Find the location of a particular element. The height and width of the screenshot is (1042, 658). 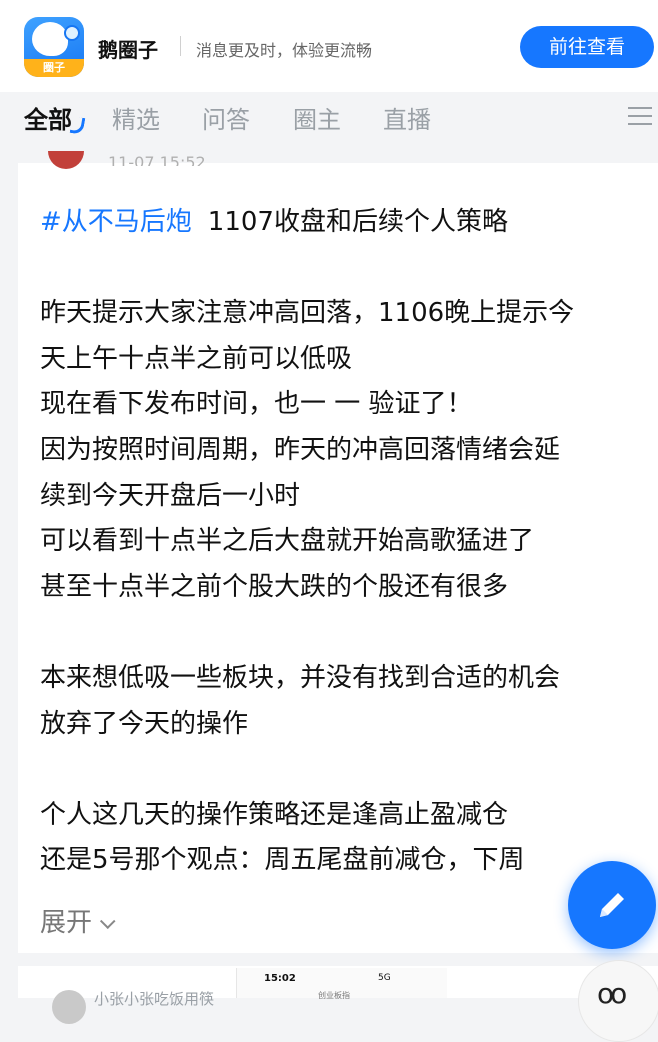

app-logo-tag: 圈子 is located at coordinates (54, 68).